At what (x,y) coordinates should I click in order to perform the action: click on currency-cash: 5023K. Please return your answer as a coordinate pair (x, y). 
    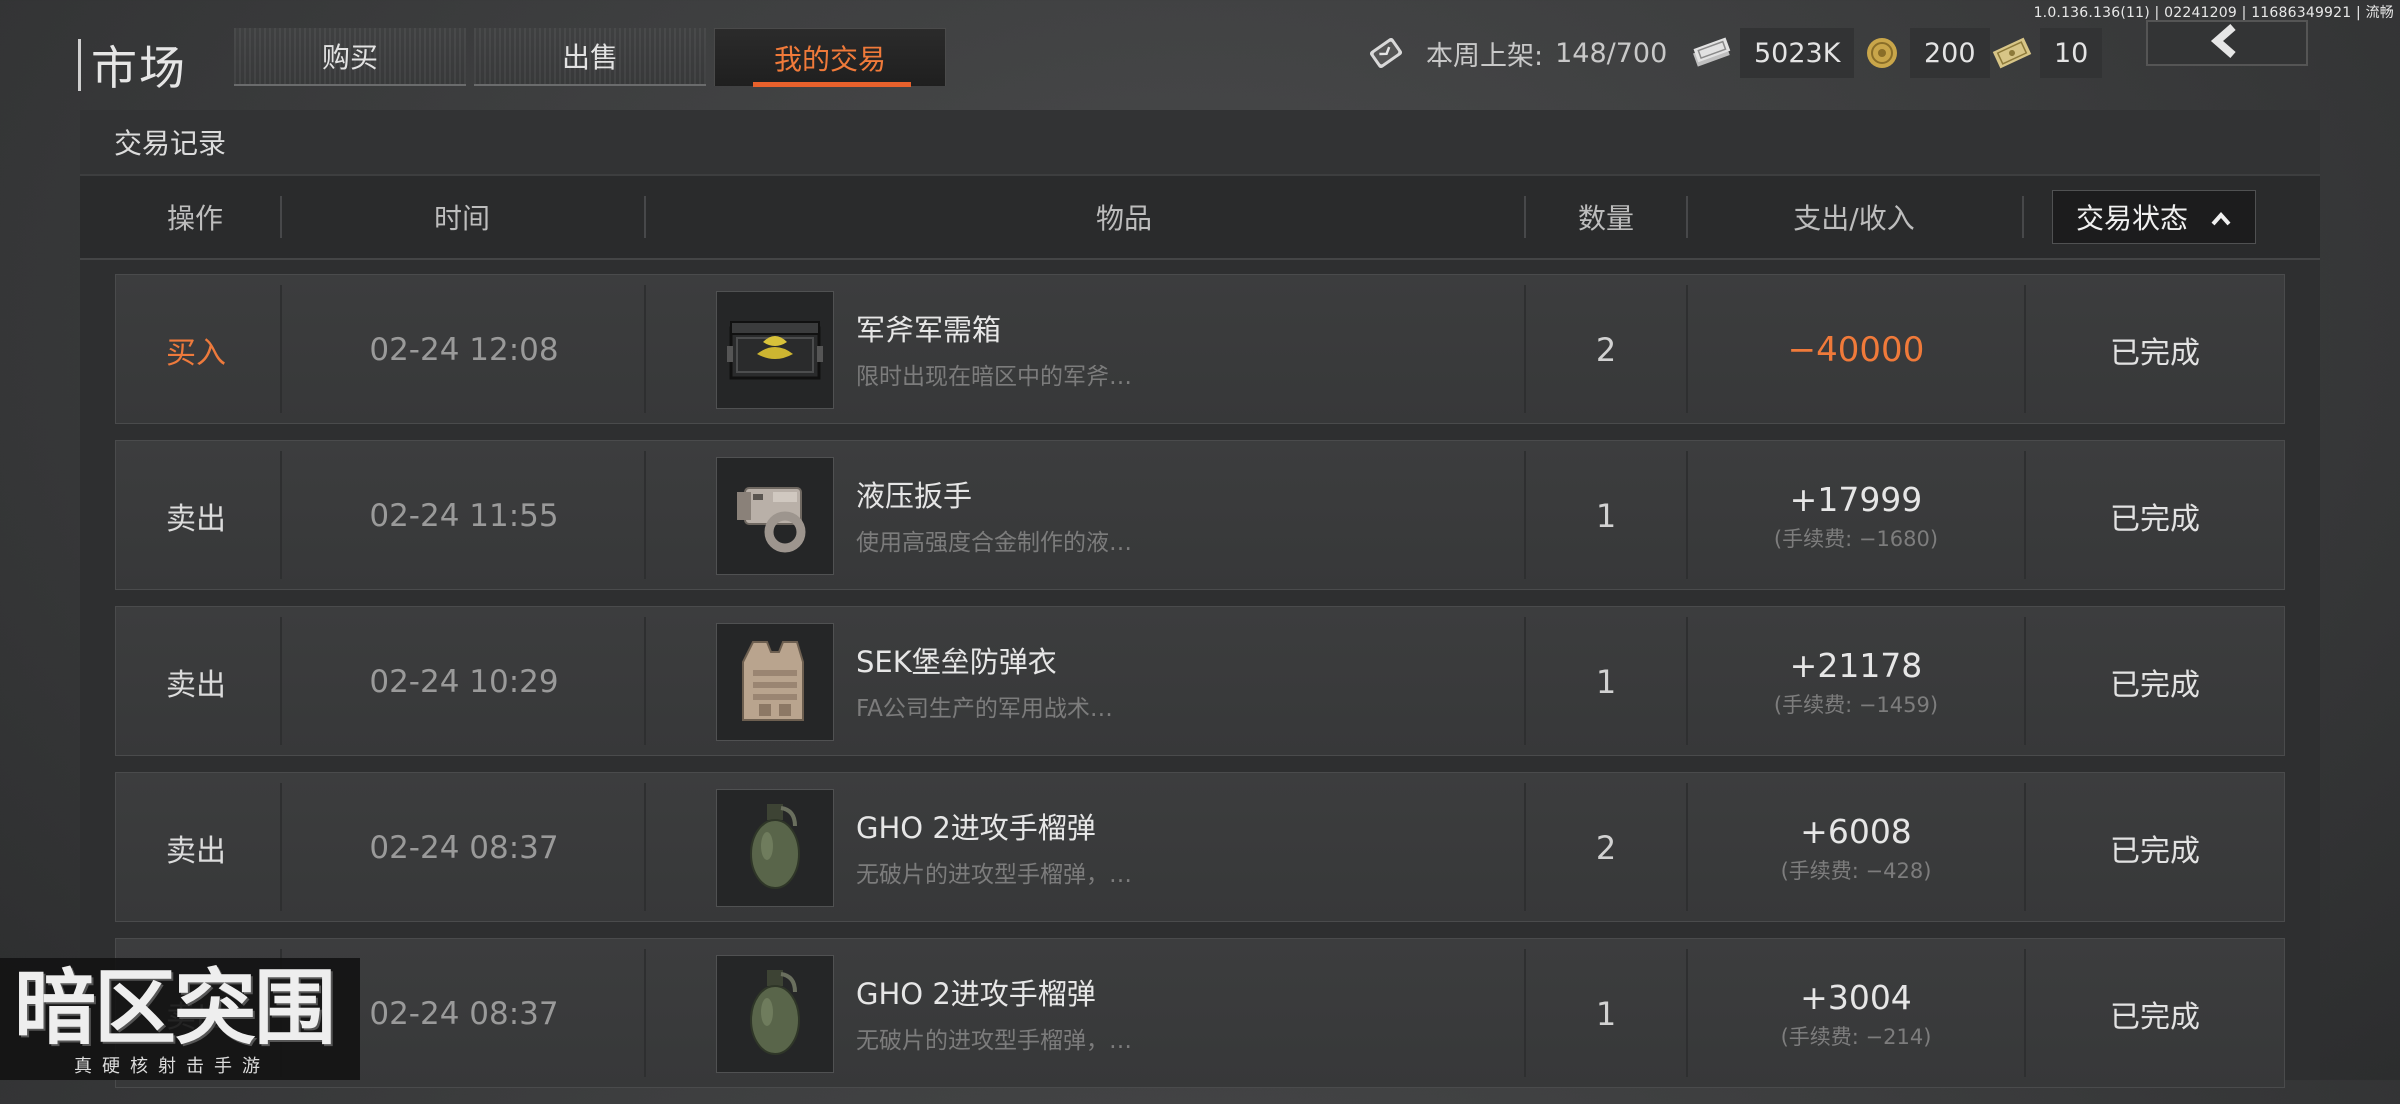
    Looking at the image, I should click on (1772, 53).